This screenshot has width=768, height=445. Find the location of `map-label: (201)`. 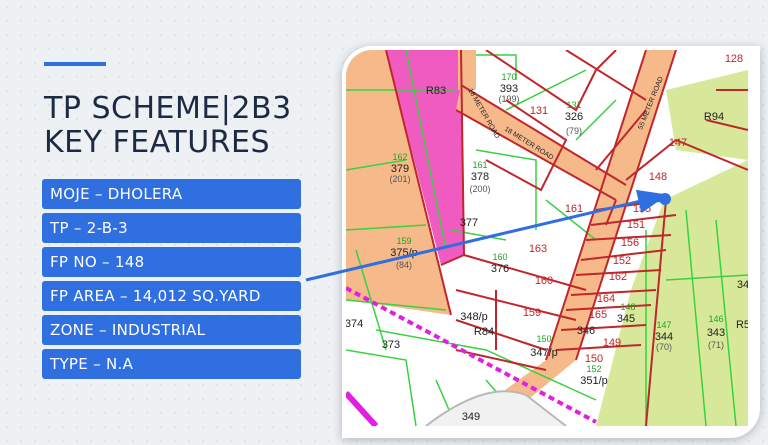

map-label: (201) is located at coordinates (399, 179).